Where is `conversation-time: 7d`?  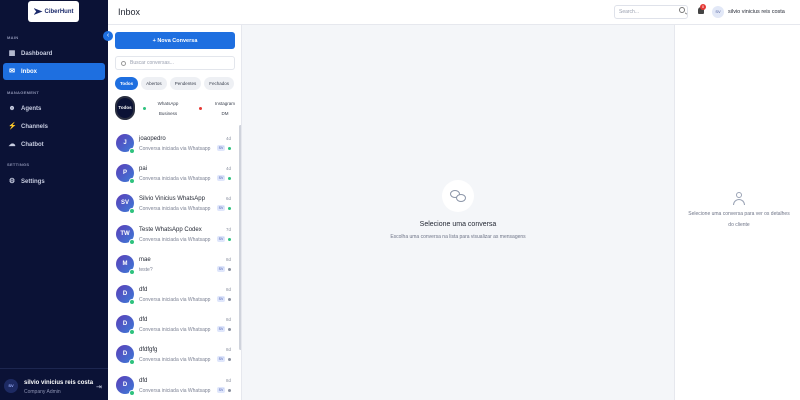
conversation-time: 7d is located at coordinates (229, 229).